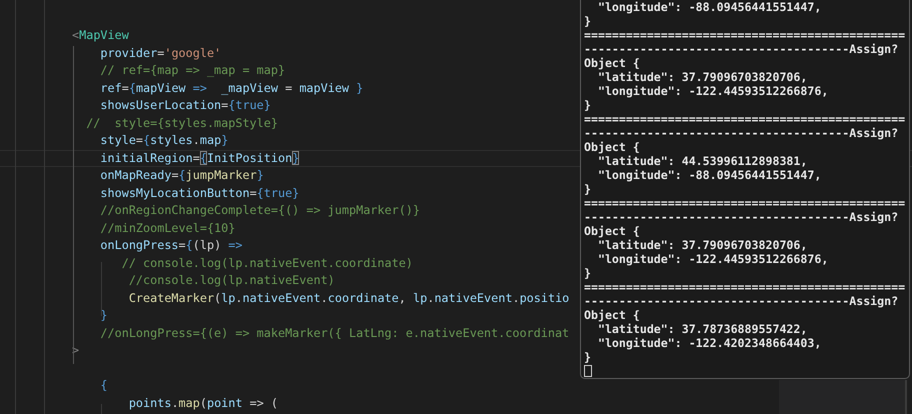  What do you see at coordinates (167, 227) in the screenshot?
I see `code-line: //minZoomLevel={10}` at bounding box center [167, 227].